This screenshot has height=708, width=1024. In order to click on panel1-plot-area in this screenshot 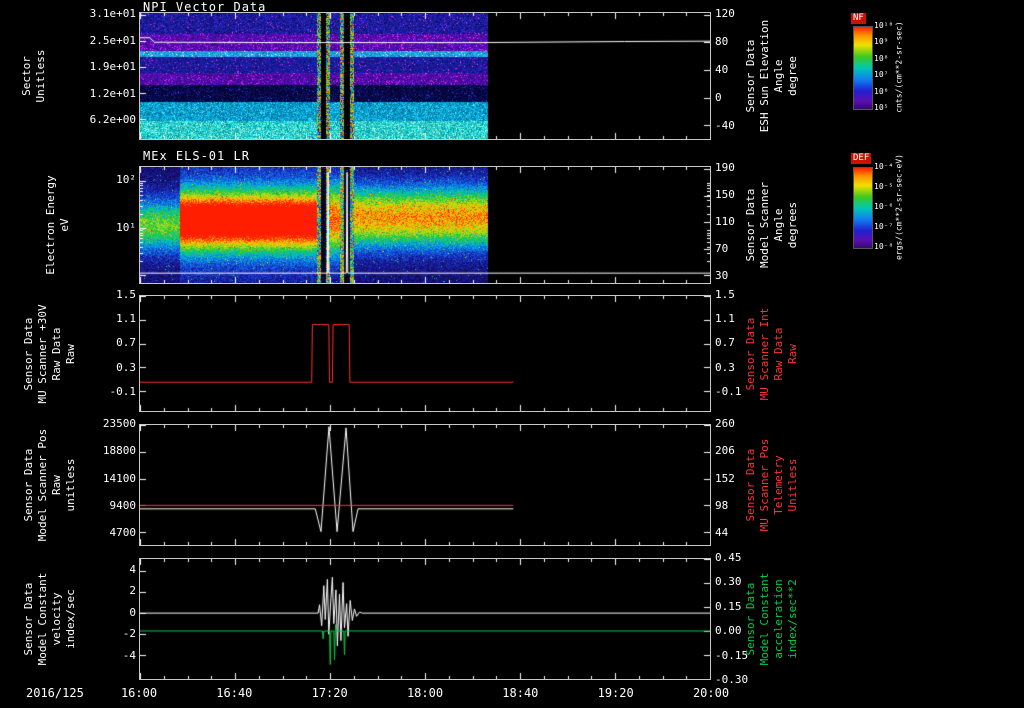, I will do `click(425, 76)`.